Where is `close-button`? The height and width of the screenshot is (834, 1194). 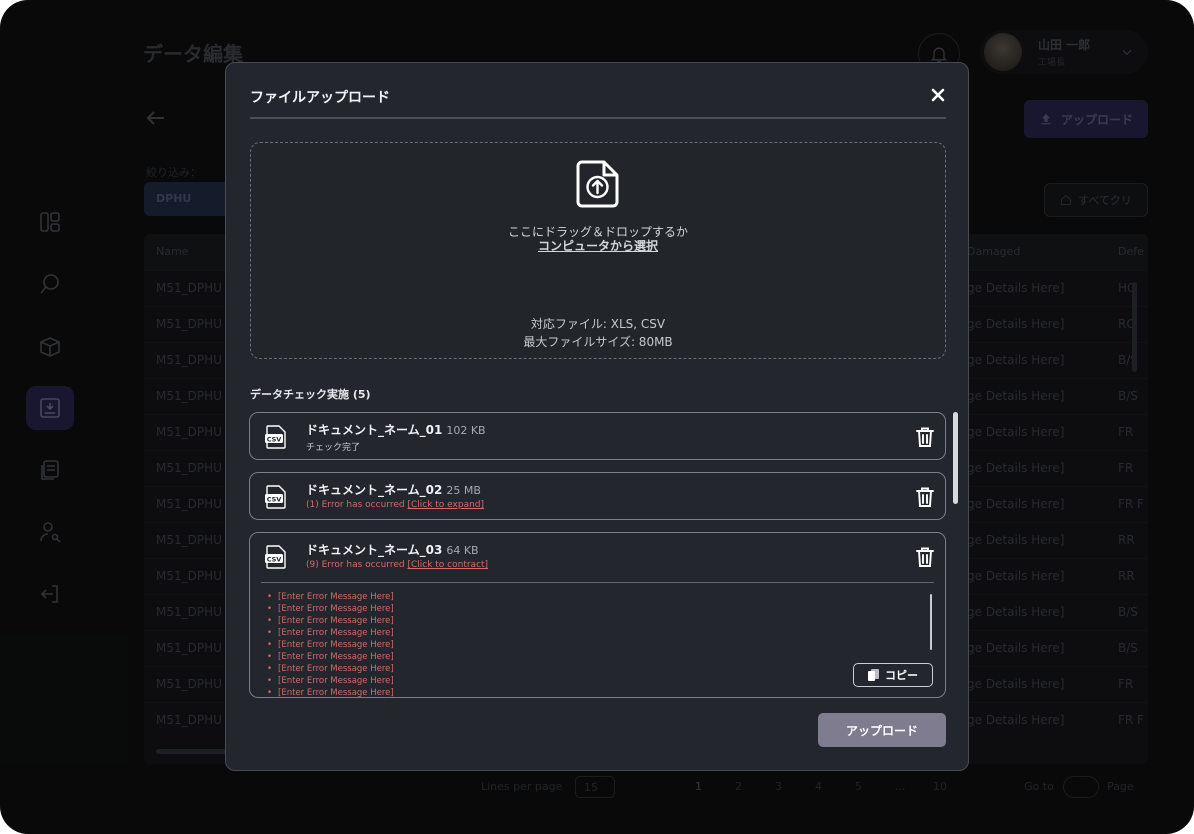
close-button is located at coordinates (938, 95).